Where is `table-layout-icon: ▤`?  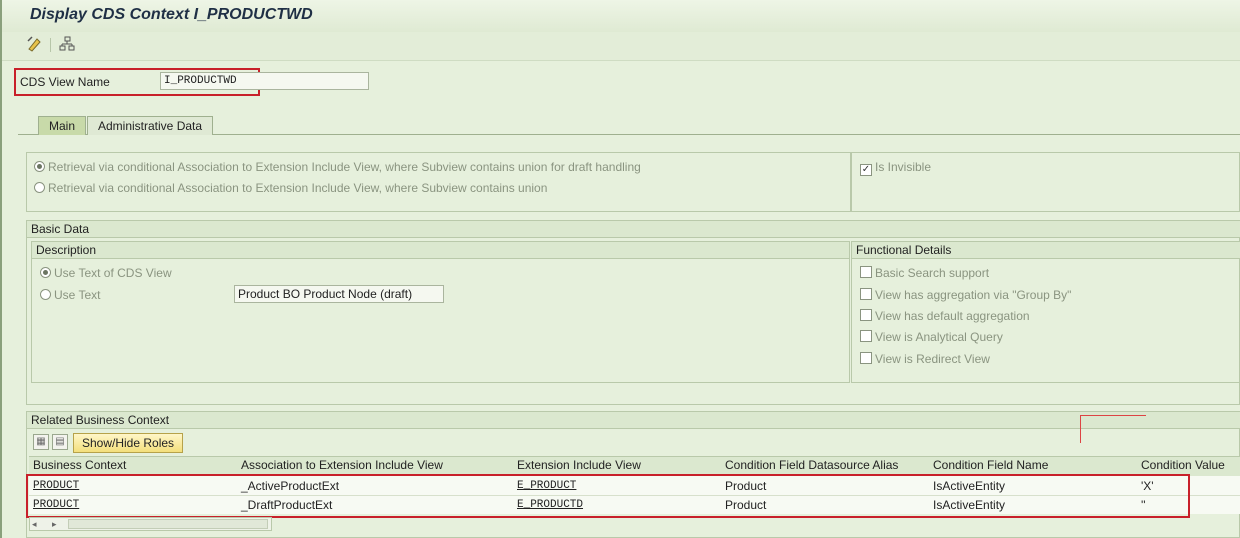 table-layout-icon: ▤ is located at coordinates (60, 442).